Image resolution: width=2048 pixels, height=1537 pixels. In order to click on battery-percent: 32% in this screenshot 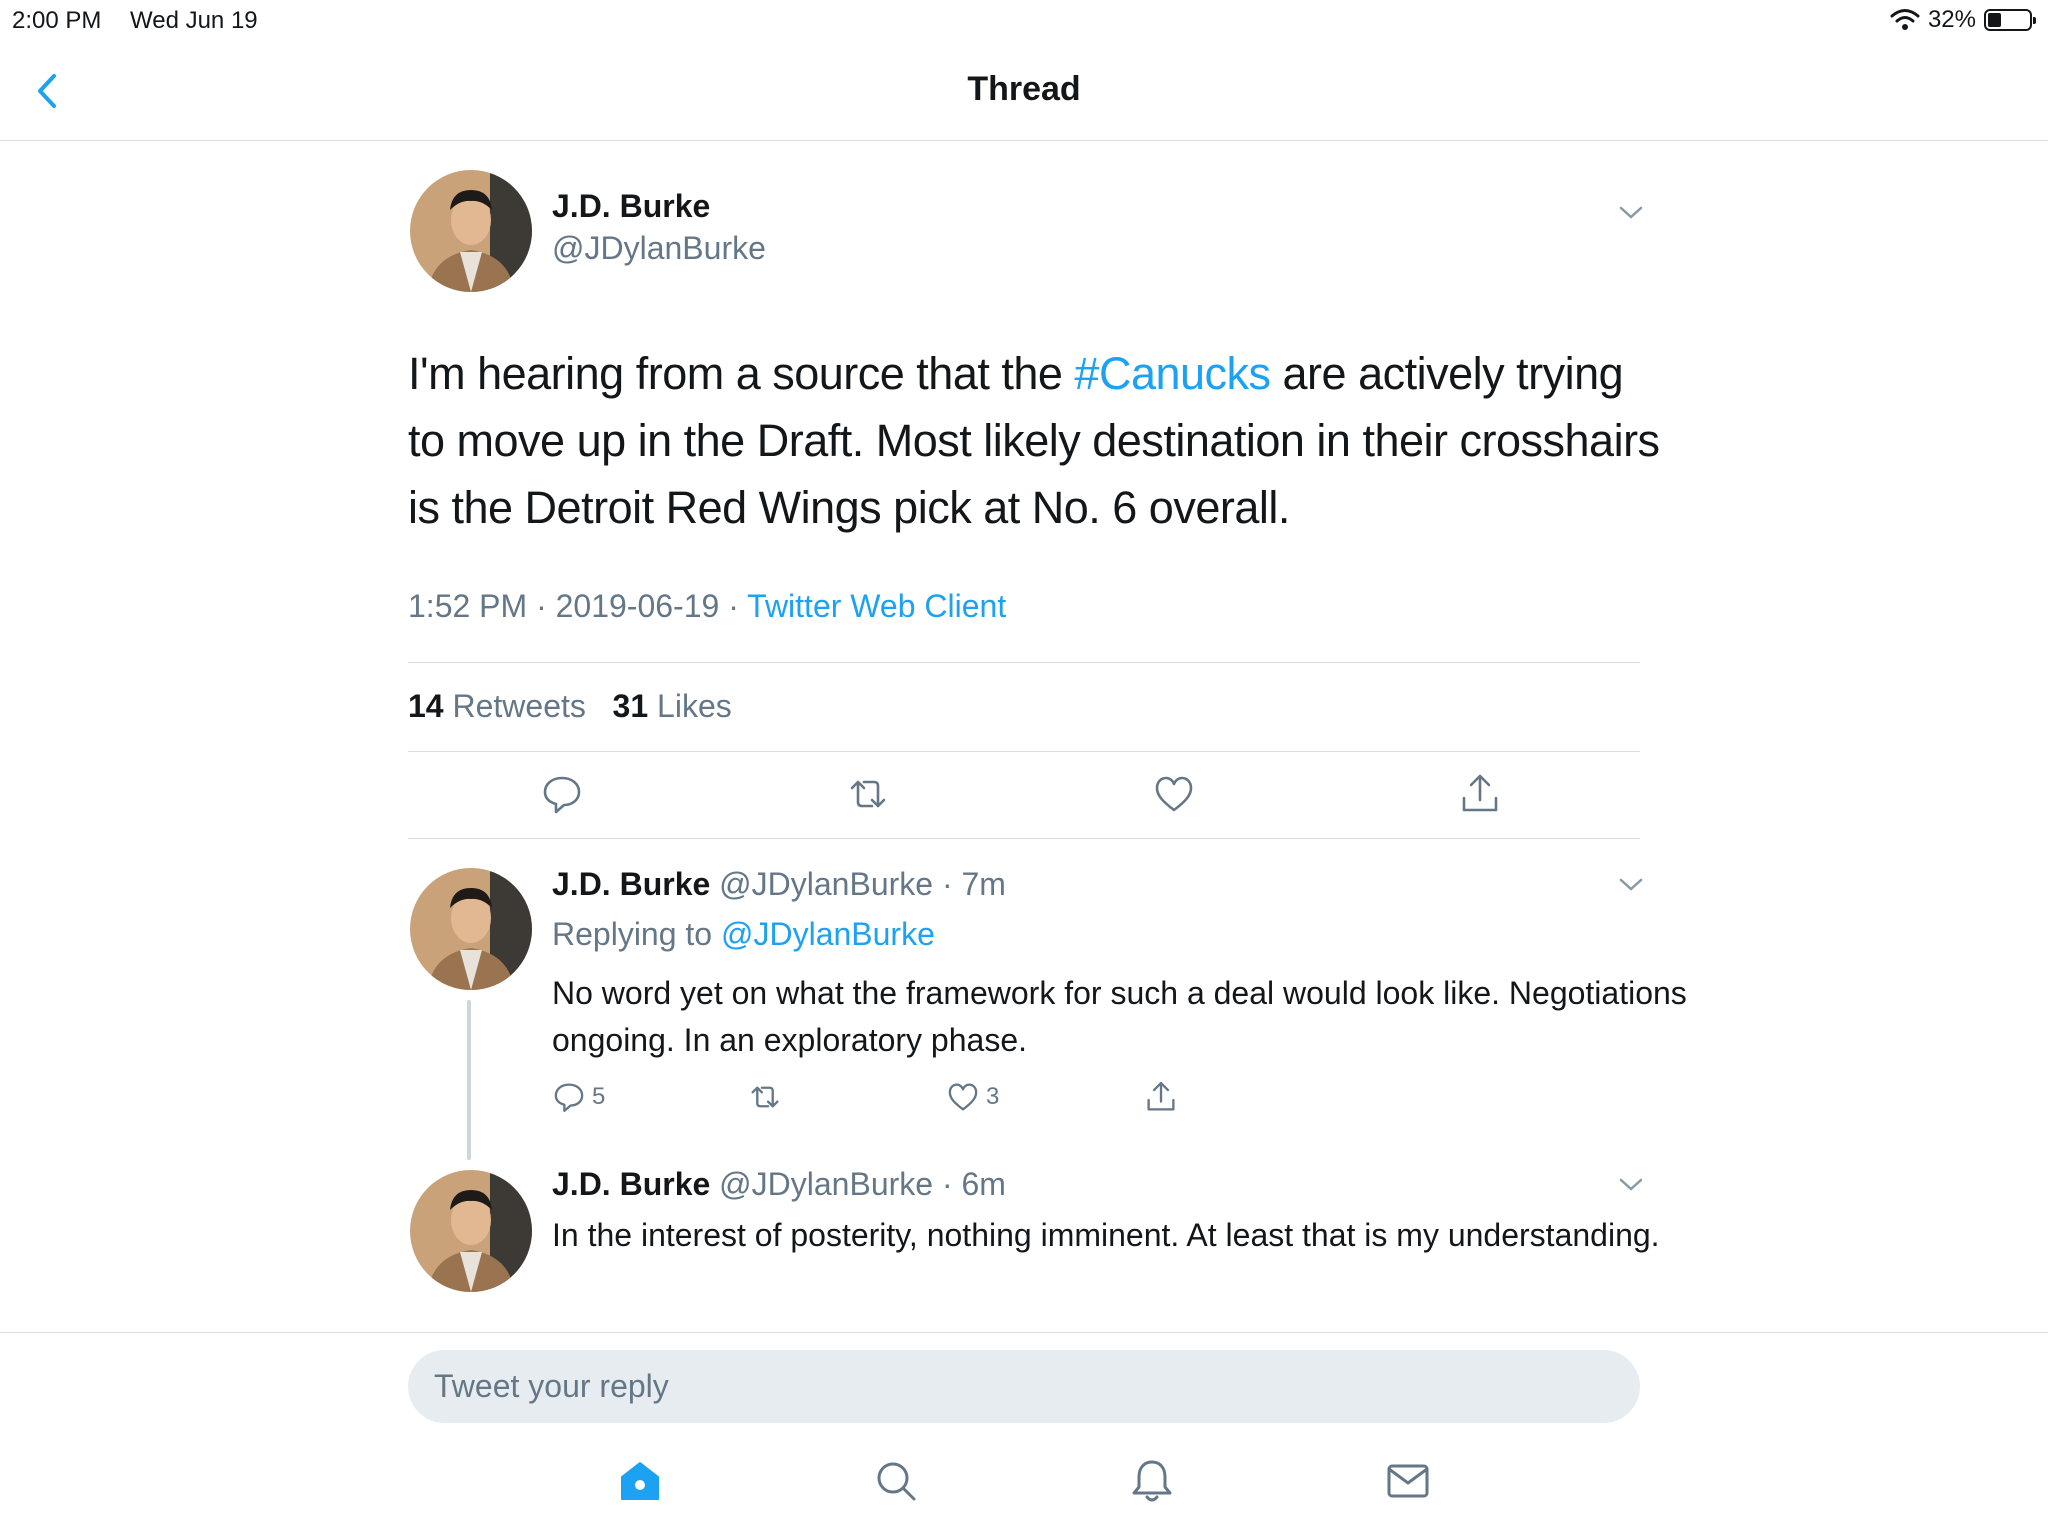, I will do `click(1951, 19)`.